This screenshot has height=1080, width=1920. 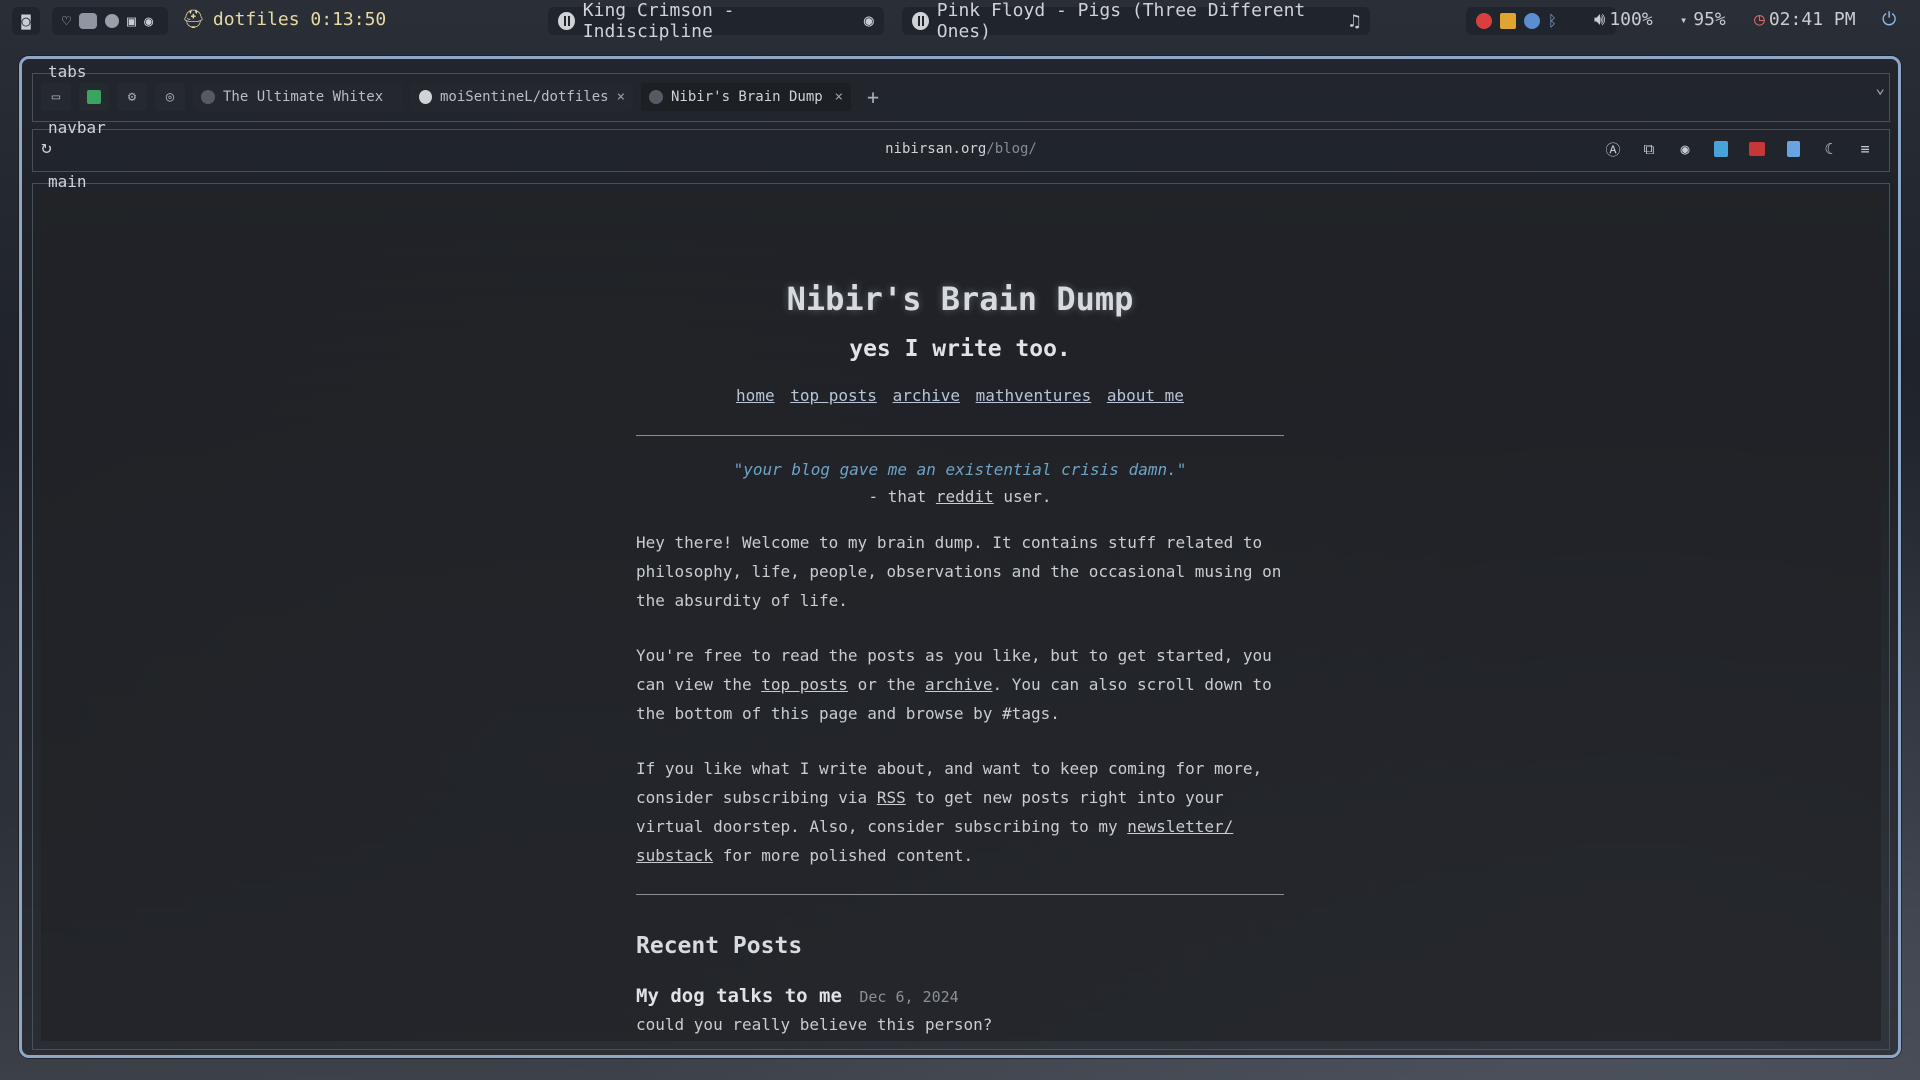 I want to click on pinned-tab-circle: ◎, so click(x=170, y=97).